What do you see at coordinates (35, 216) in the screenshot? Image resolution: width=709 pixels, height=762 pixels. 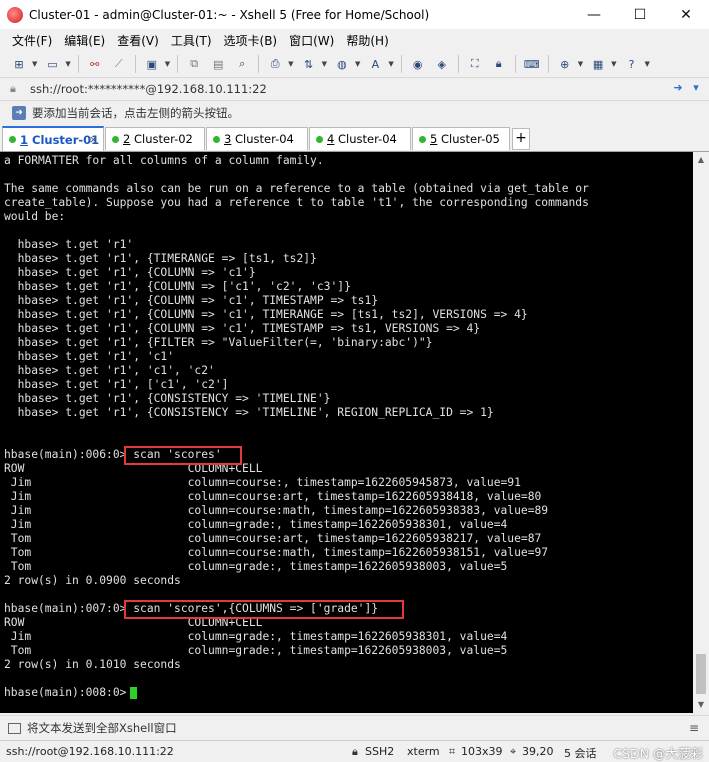 I see `terminal-line: would be:` at bounding box center [35, 216].